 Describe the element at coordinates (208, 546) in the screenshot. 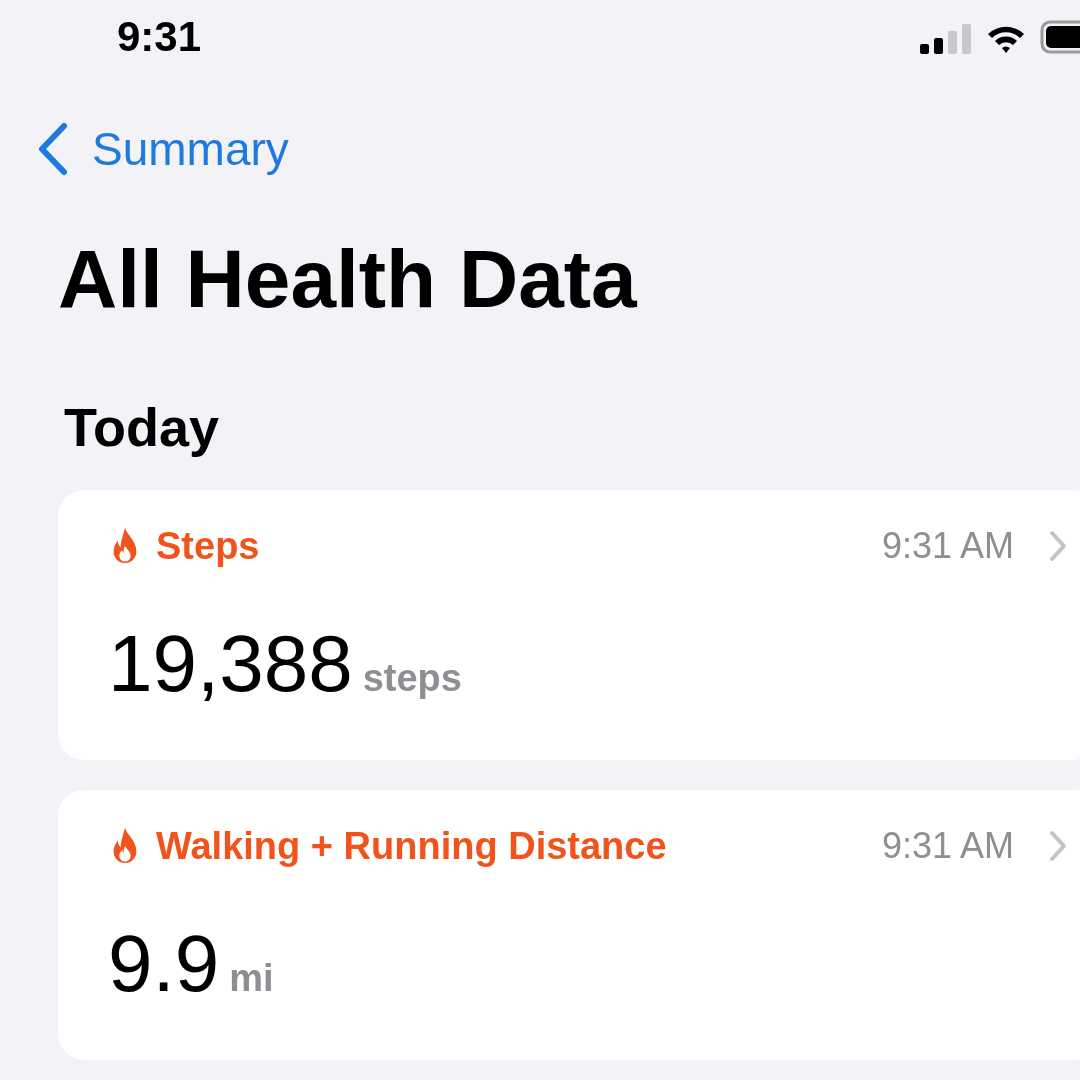

I see `metric-label: Steps` at that location.